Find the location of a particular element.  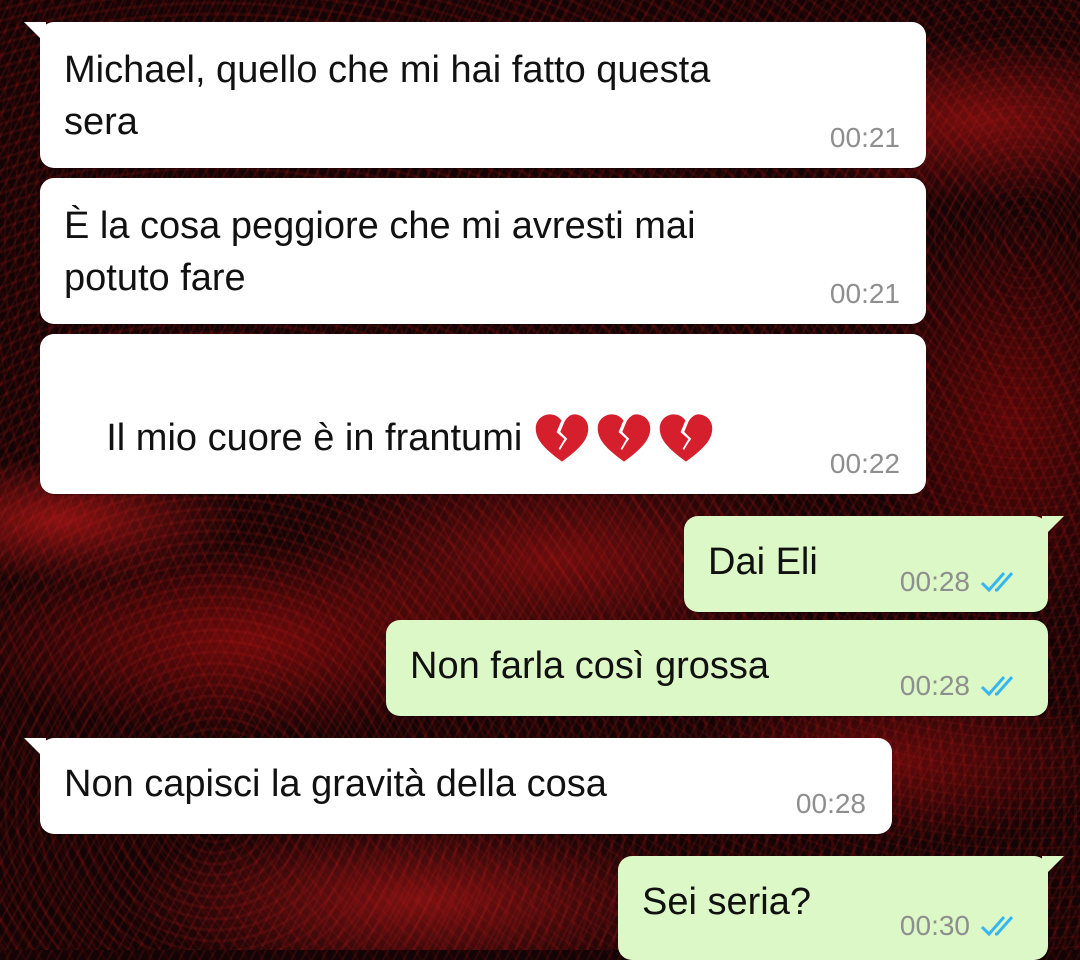

message-time: 00:30 is located at coordinates (961, 926).